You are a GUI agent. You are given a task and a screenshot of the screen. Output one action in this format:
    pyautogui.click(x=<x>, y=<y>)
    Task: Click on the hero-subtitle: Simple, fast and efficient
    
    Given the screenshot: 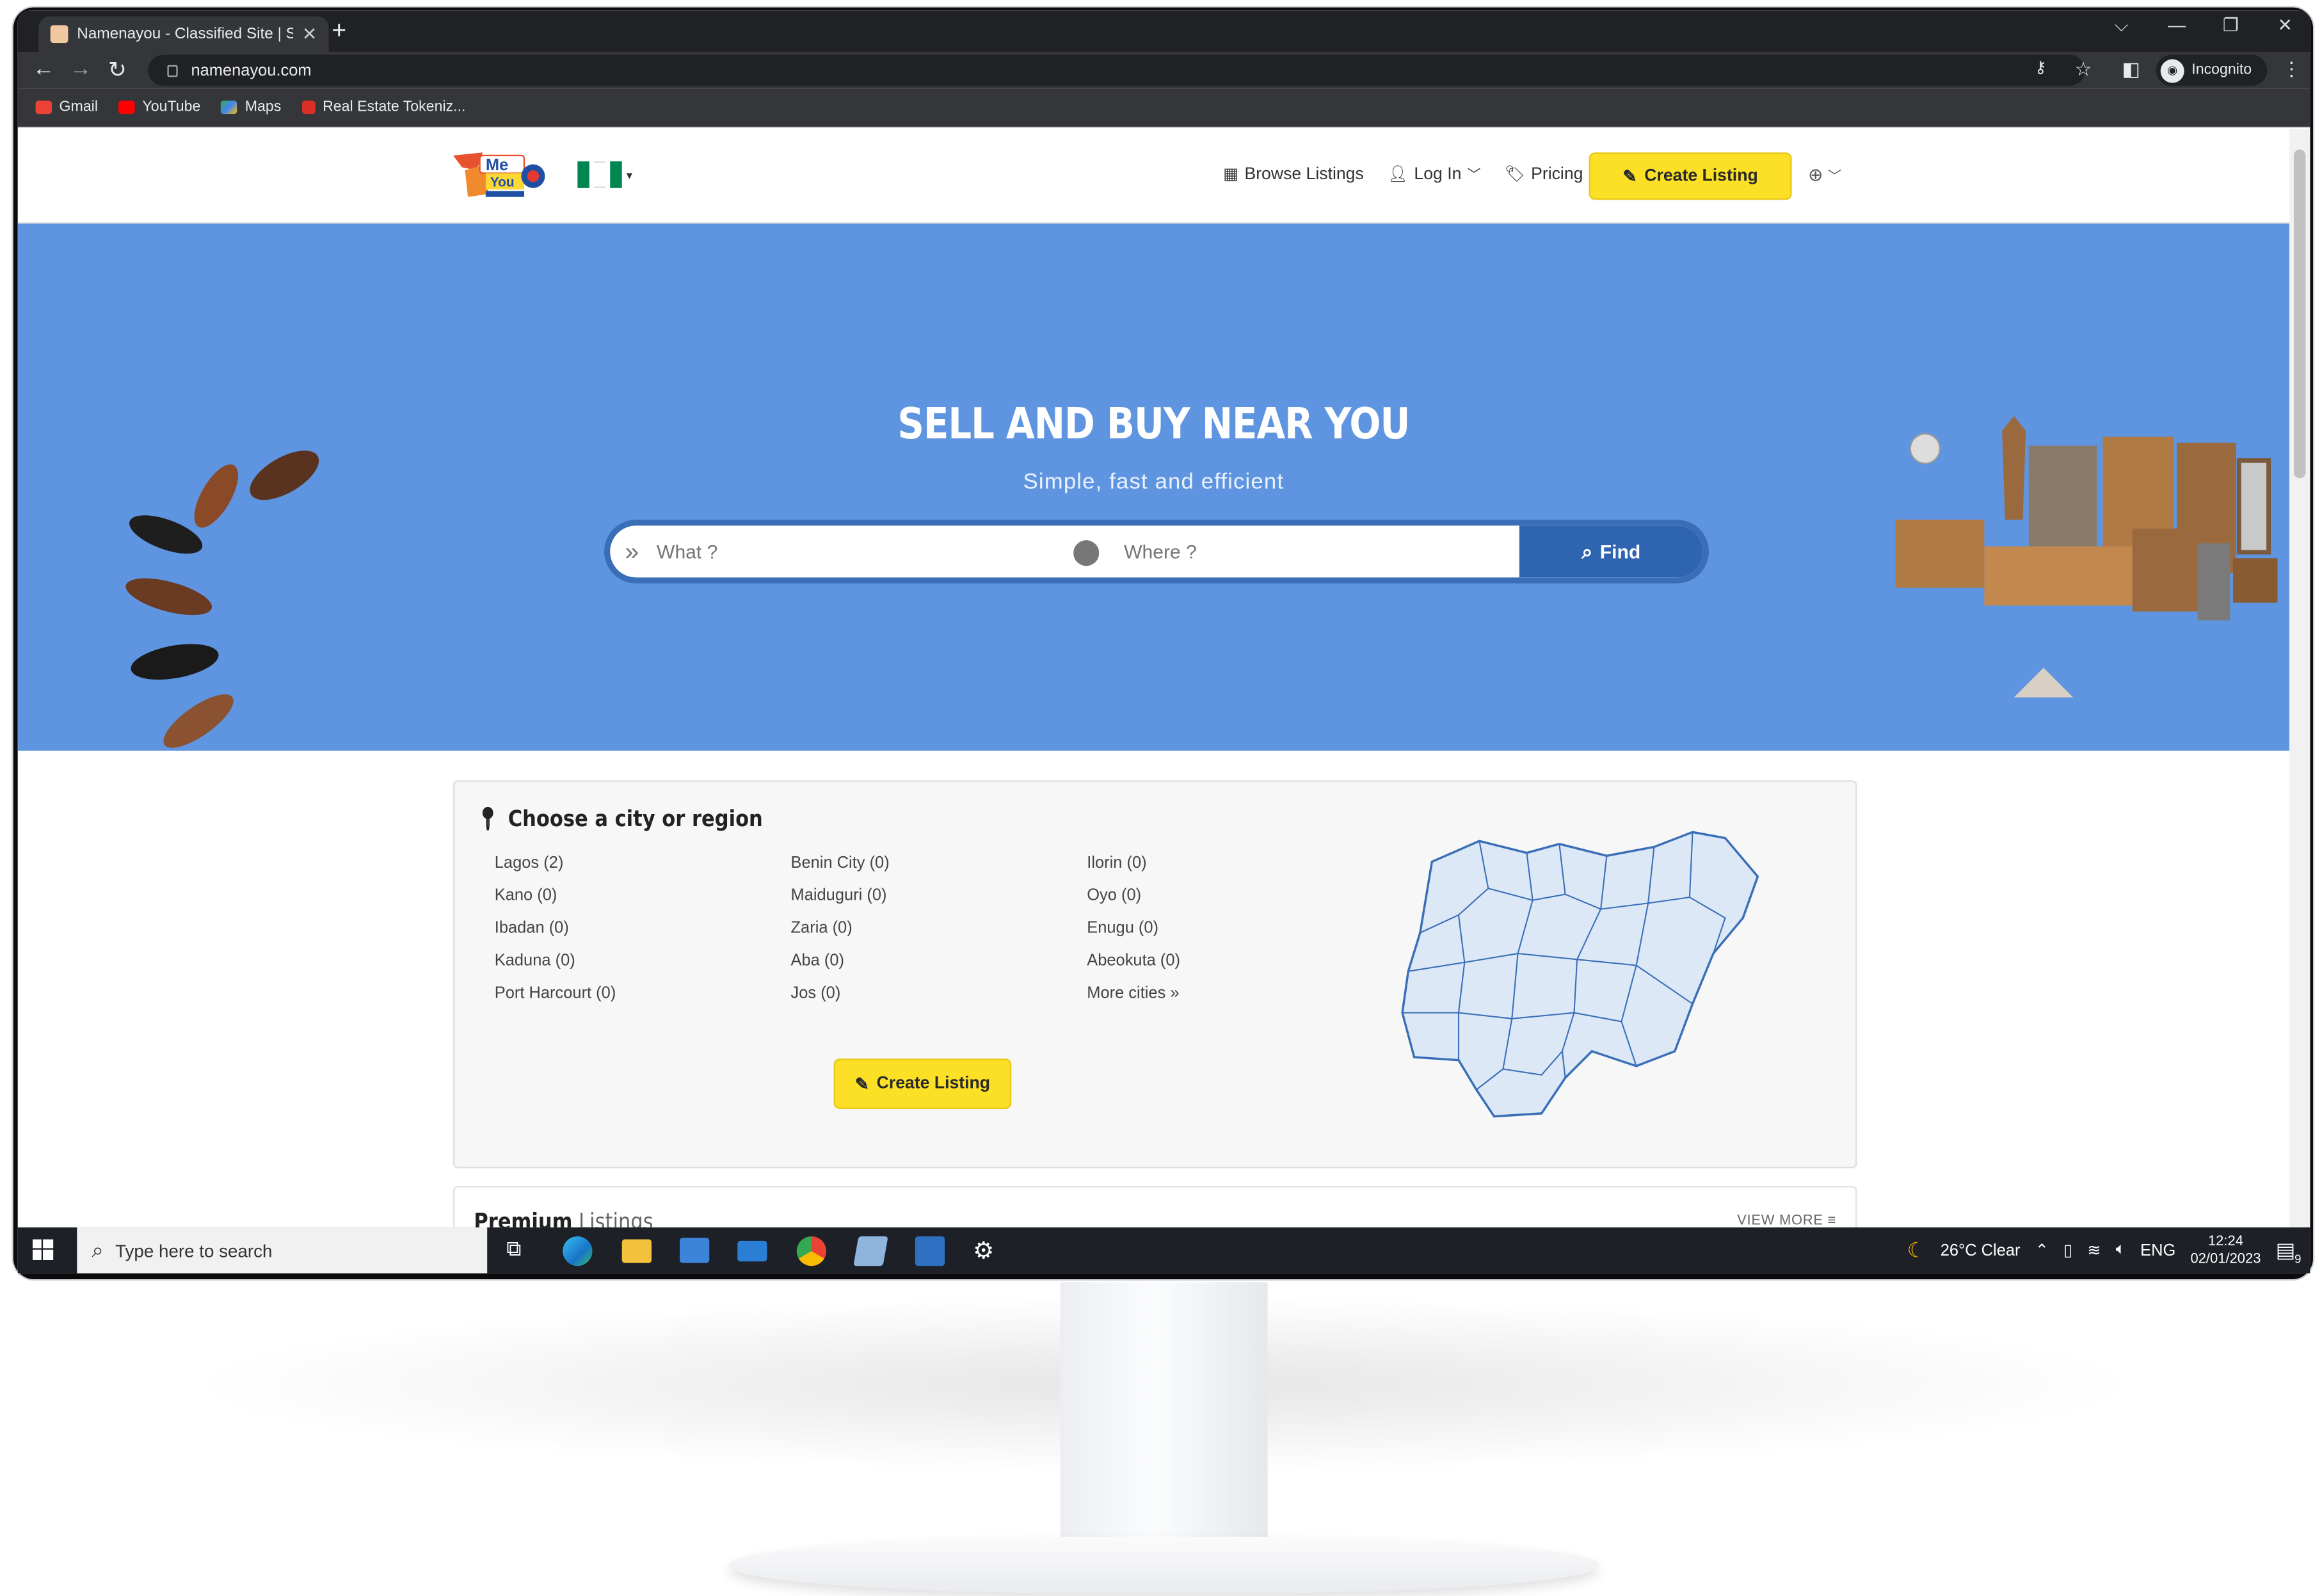 What is the action you would take?
    pyautogui.click(x=1154, y=482)
    